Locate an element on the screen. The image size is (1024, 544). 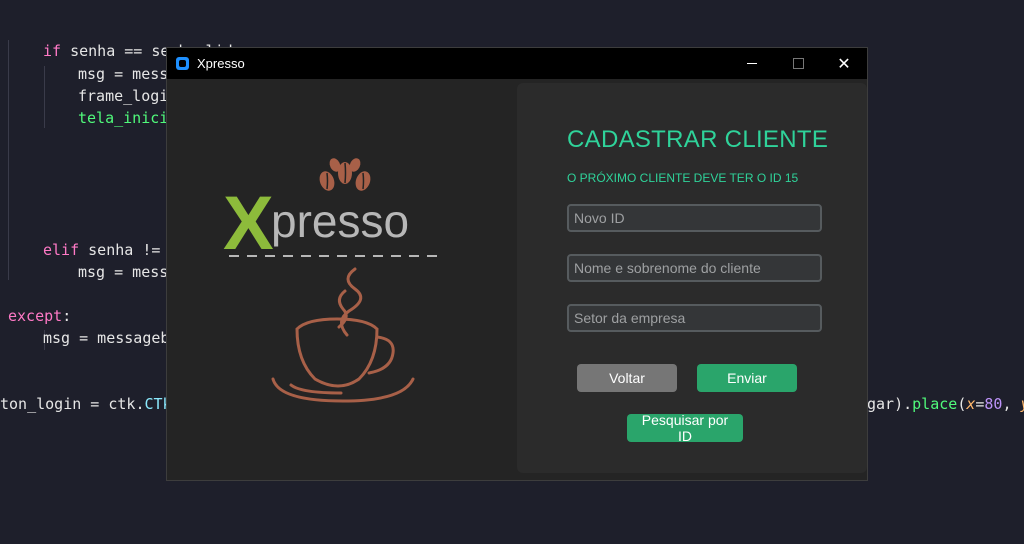
minimize-icon is located at coordinates (752, 63).